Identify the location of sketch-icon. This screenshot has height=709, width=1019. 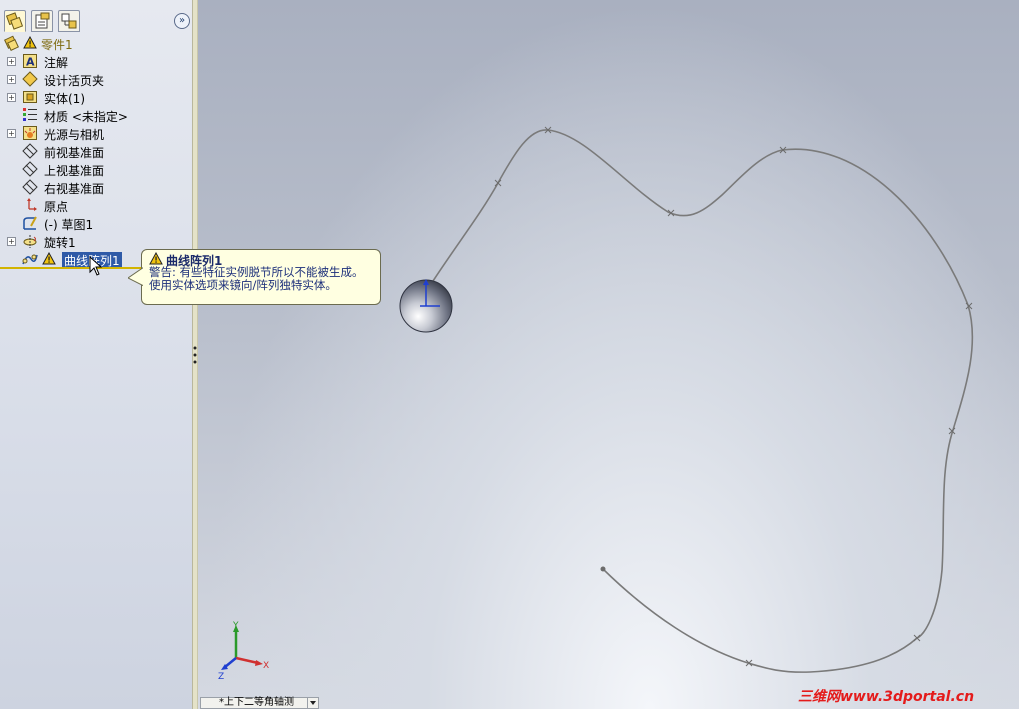
(30, 223).